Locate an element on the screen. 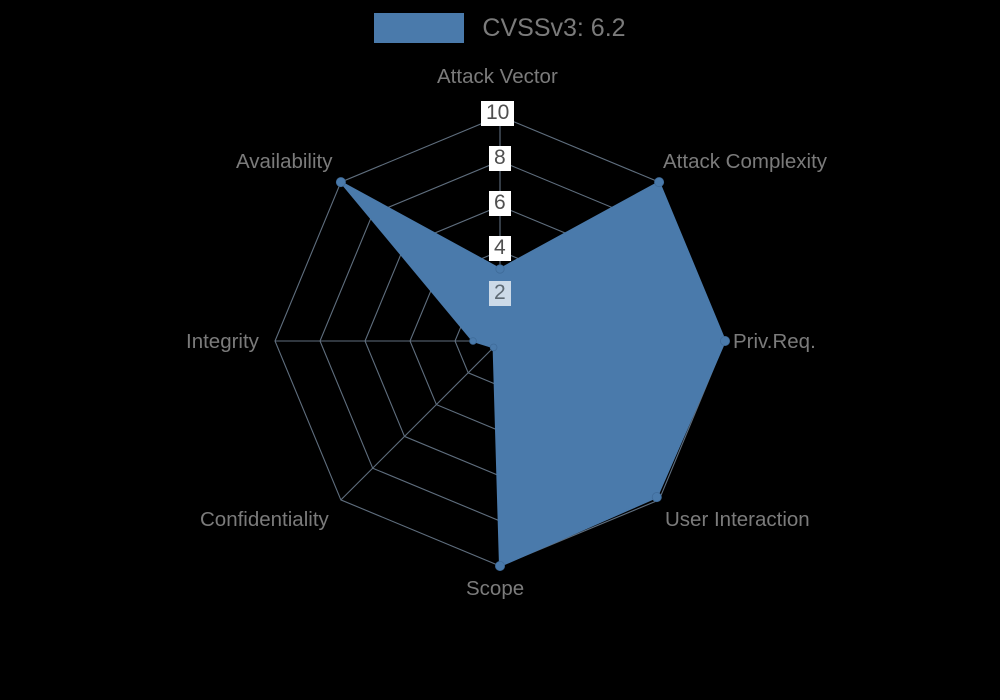 Image resolution: width=1000 pixels, height=700 pixels. tick-label-6: 6 is located at coordinates (500, 204).